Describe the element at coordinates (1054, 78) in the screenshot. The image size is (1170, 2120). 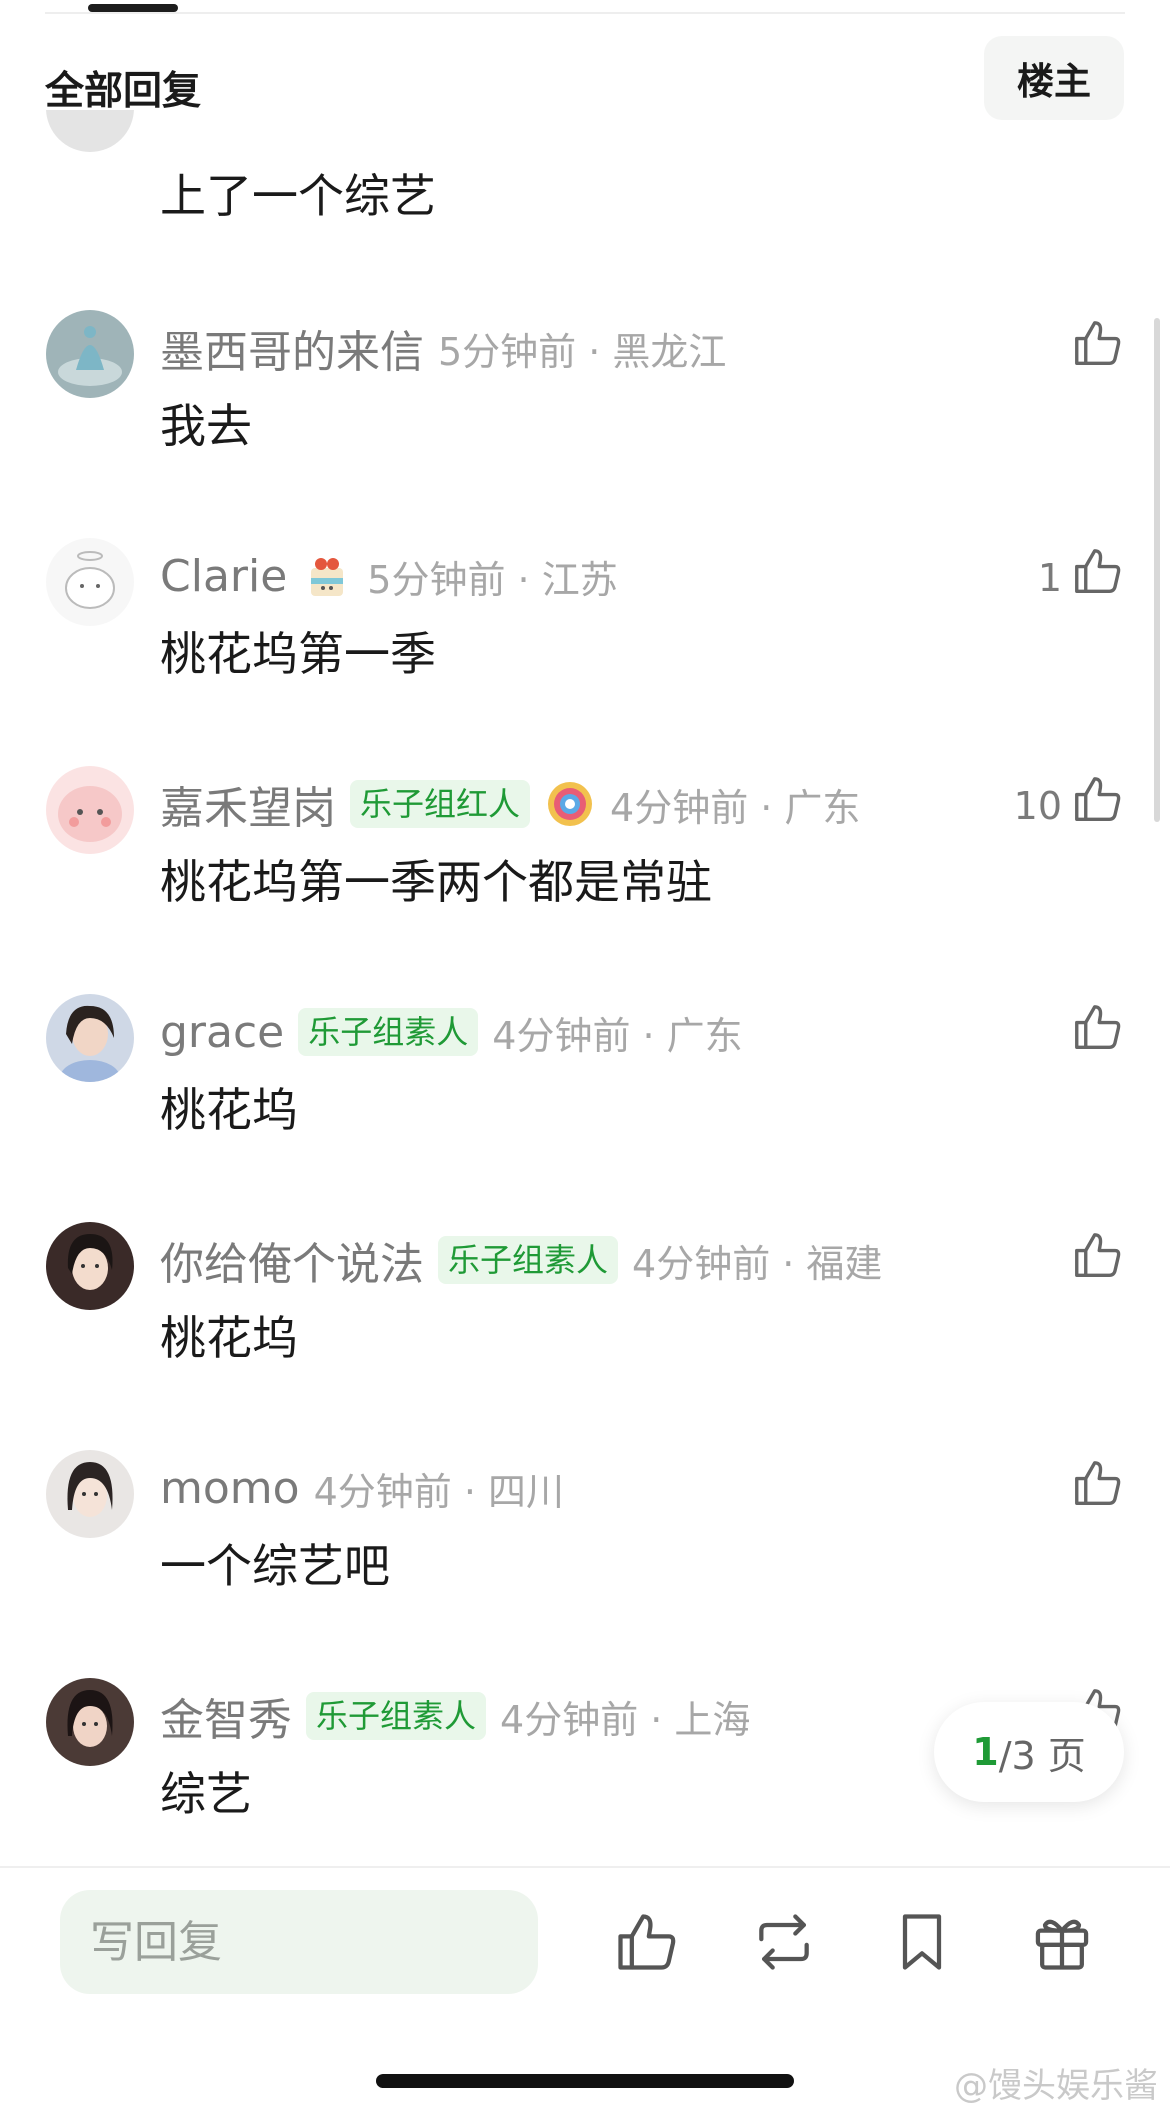
I see `op-only-filter-button: 楼主` at that location.